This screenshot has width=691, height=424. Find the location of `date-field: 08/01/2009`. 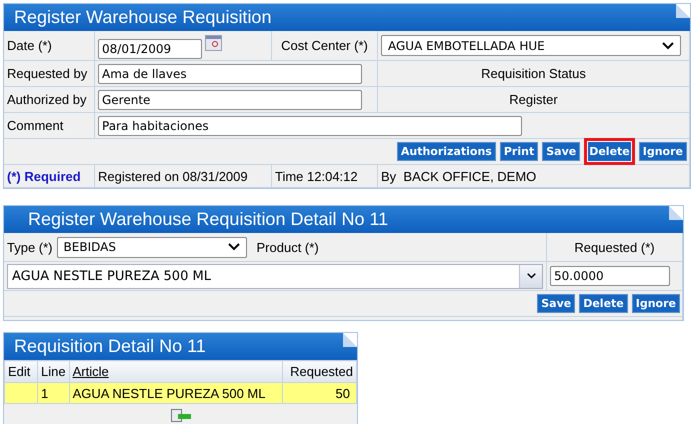

date-field: 08/01/2009 is located at coordinates (150, 48).